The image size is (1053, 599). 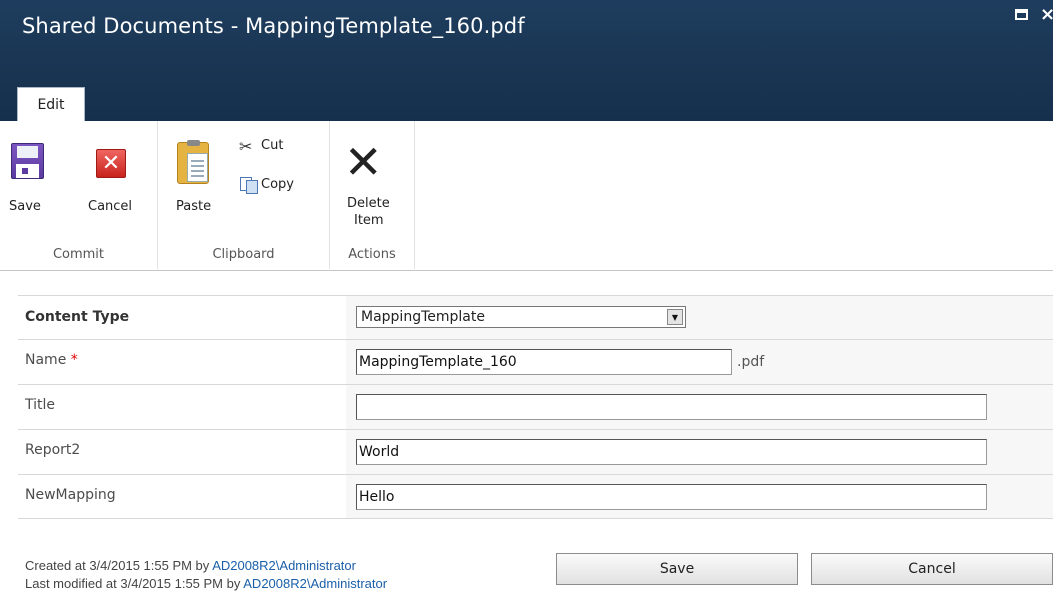 I want to click on scissors-icon: ✂, so click(x=246, y=146).